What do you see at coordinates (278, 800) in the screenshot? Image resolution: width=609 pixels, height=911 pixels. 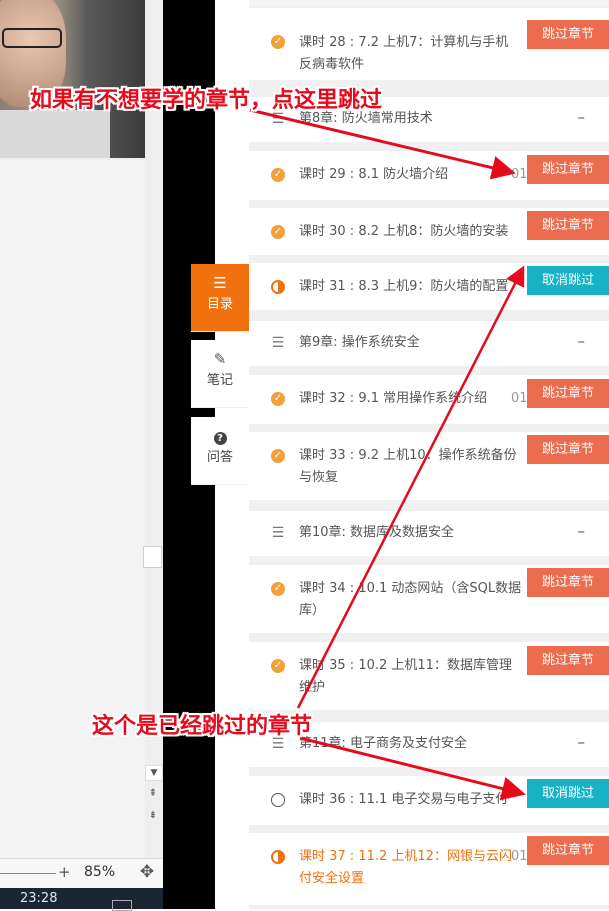 I see `not-started-icon` at bounding box center [278, 800].